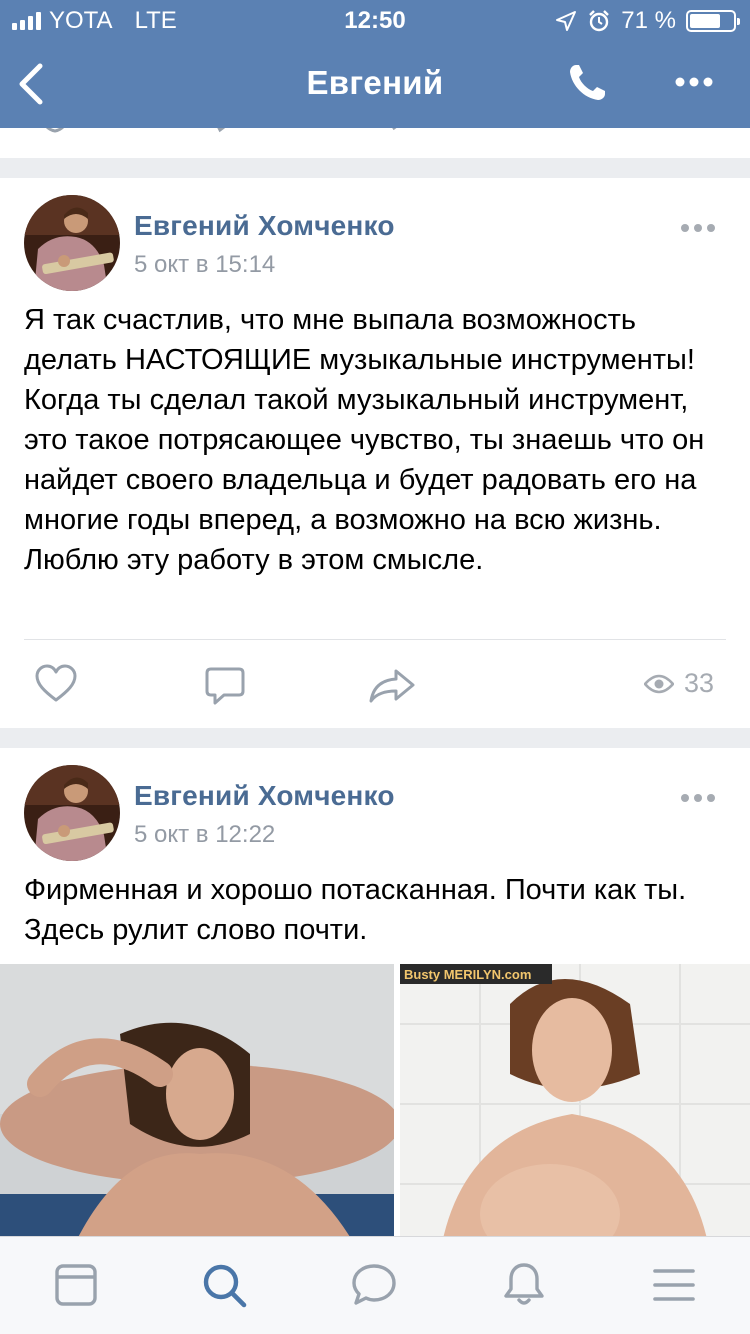  I want to click on tab-bar, so click(375, 1285).